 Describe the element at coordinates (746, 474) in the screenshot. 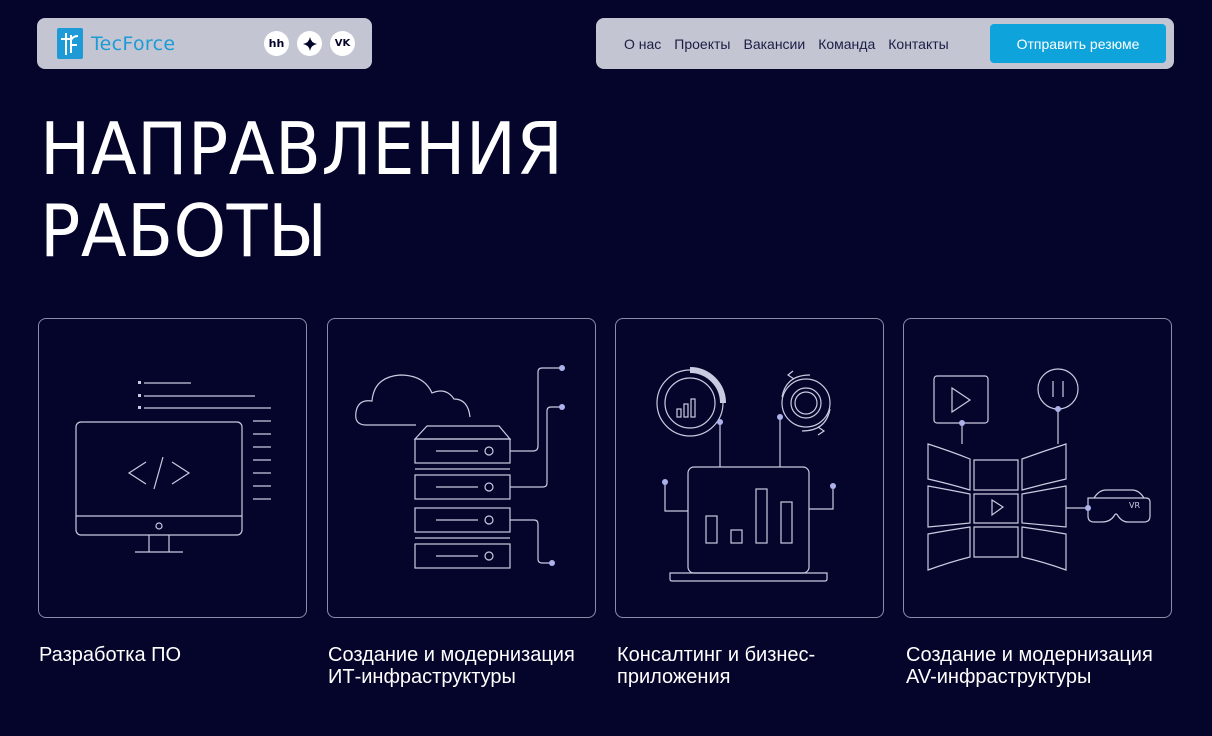

I see `laptop-analytics-icon` at that location.